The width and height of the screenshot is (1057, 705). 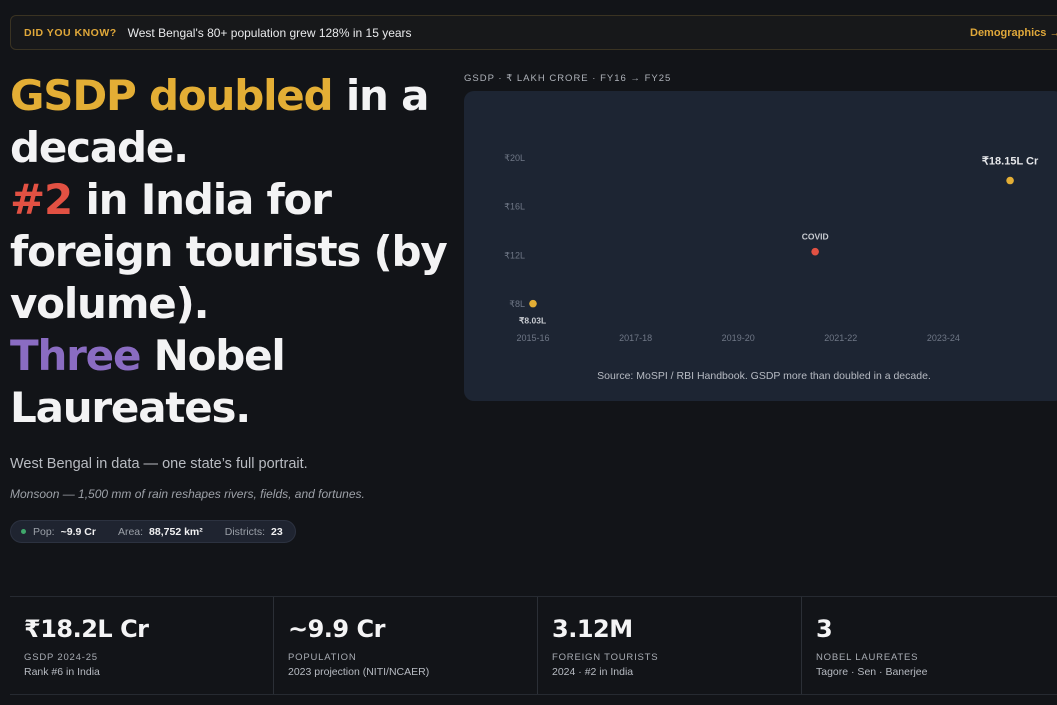 What do you see at coordinates (1010, 162) in the screenshot?
I see `data-label: ₹18.15L Cr` at bounding box center [1010, 162].